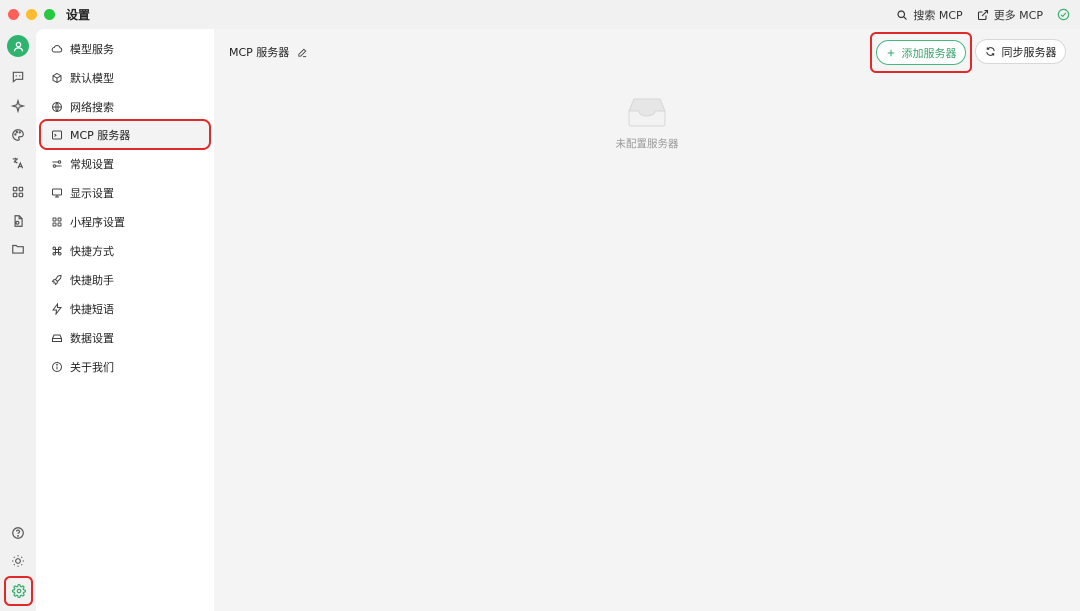 Image resolution: width=1080 pixels, height=611 pixels. I want to click on sun-icon, so click(18, 561).